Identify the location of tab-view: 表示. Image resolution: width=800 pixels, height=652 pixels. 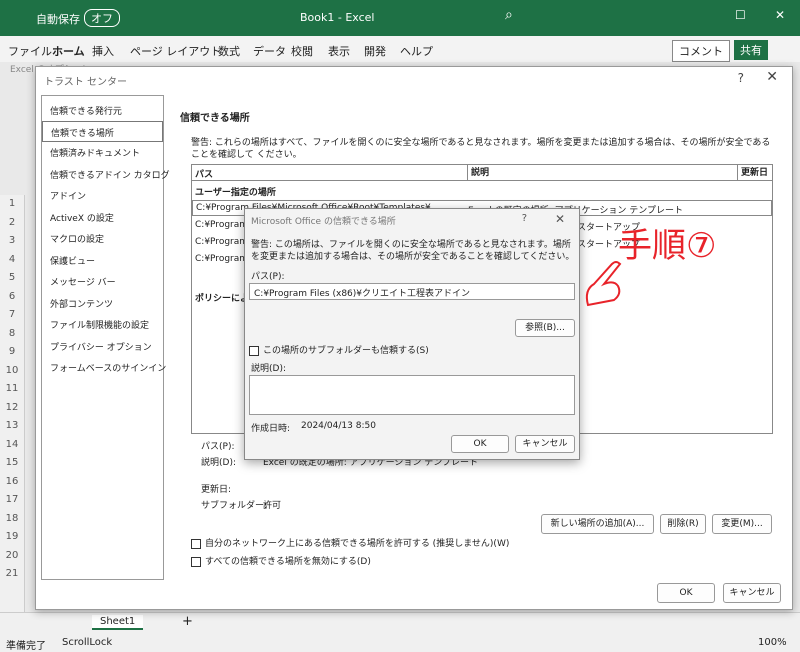
(339, 51).